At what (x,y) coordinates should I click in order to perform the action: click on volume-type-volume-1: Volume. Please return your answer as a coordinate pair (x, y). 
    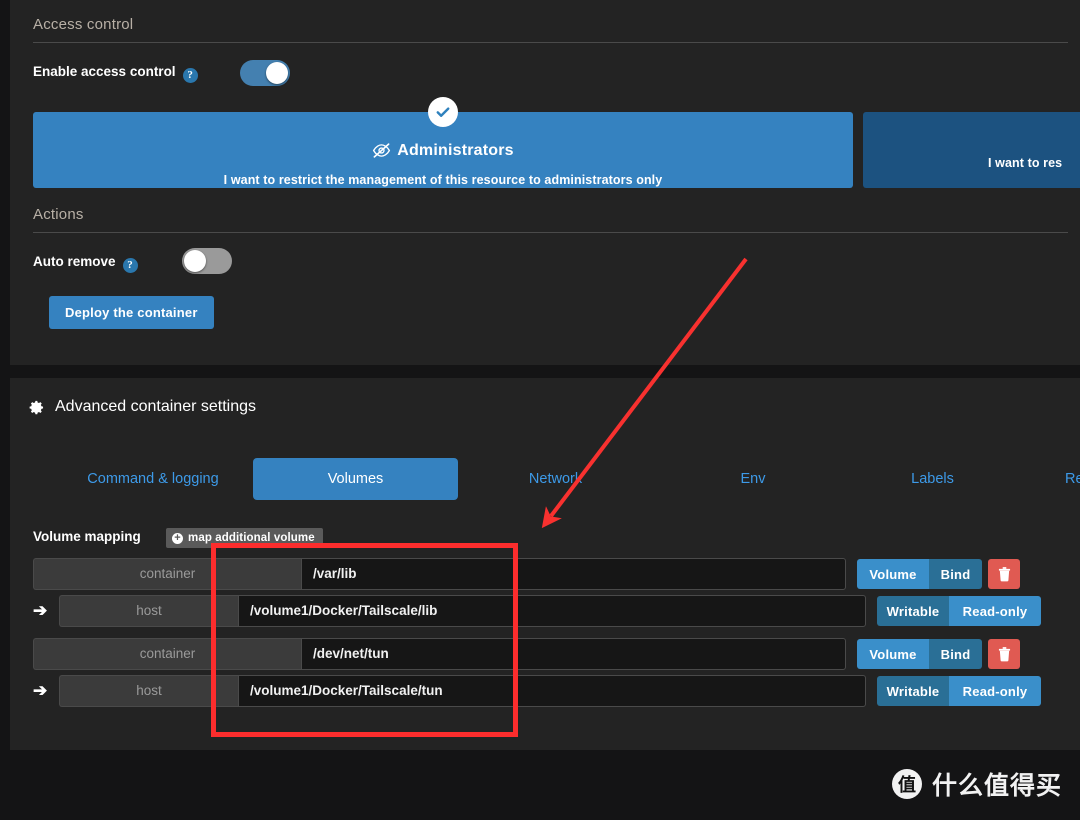
    Looking at the image, I should click on (893, 574).